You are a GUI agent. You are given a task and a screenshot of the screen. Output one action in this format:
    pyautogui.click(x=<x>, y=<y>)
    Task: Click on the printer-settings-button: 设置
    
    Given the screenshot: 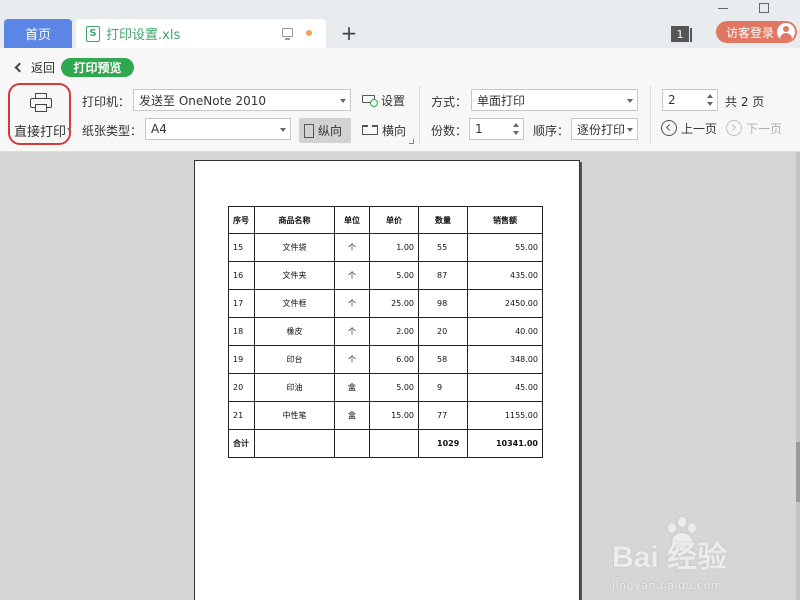 What is the action you would take?
    pyautogui.click(x=383, y=100)
    